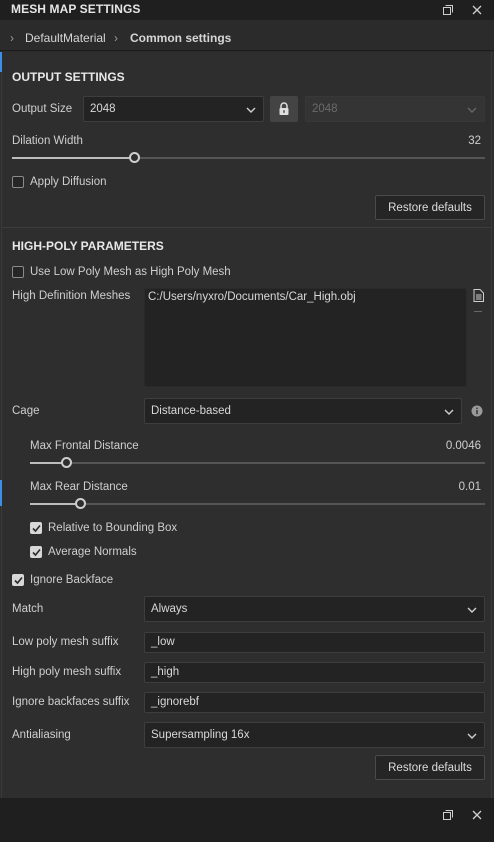 This screenshot has height=842, width=494. What do you see at coordinates (257, 504) in the screenshot?
I see `max-rear-distance-slider-track` at bounding box center [257, 504].